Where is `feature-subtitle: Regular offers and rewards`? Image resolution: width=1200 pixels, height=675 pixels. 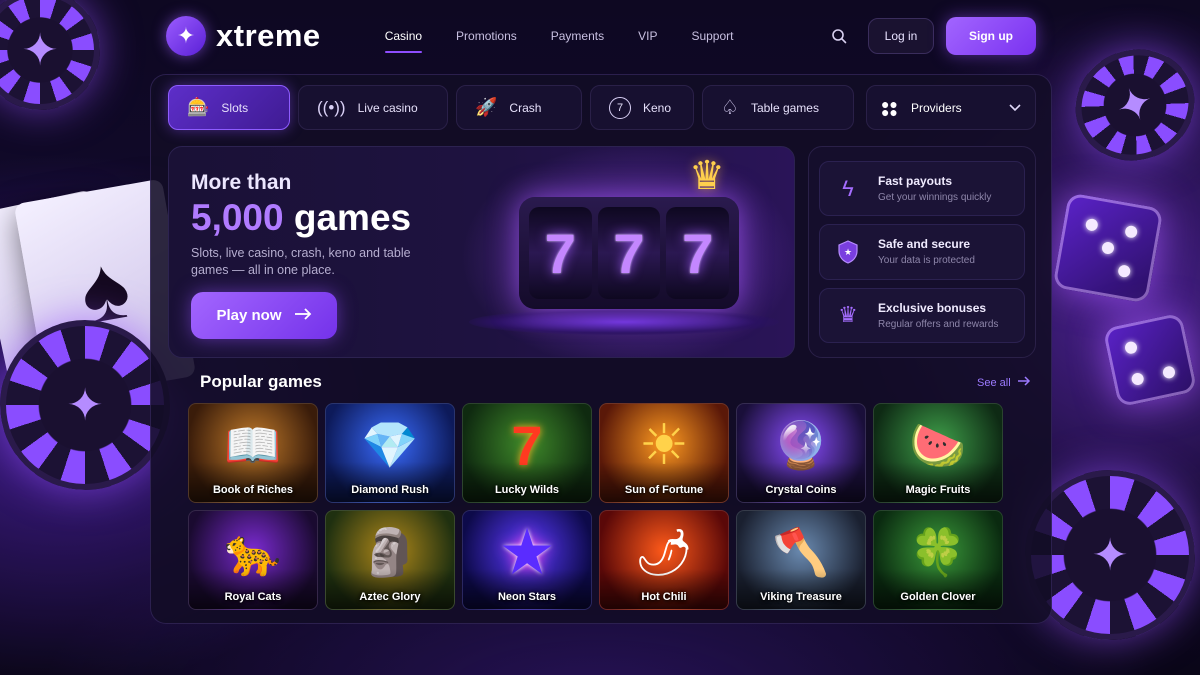 feature-subtitle: Regular offers and rewards is located at coordinates (938, 324).